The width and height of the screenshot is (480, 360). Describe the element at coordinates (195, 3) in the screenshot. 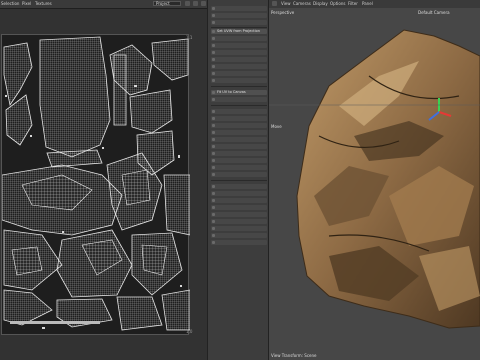

I see `grid-icon` at that location.